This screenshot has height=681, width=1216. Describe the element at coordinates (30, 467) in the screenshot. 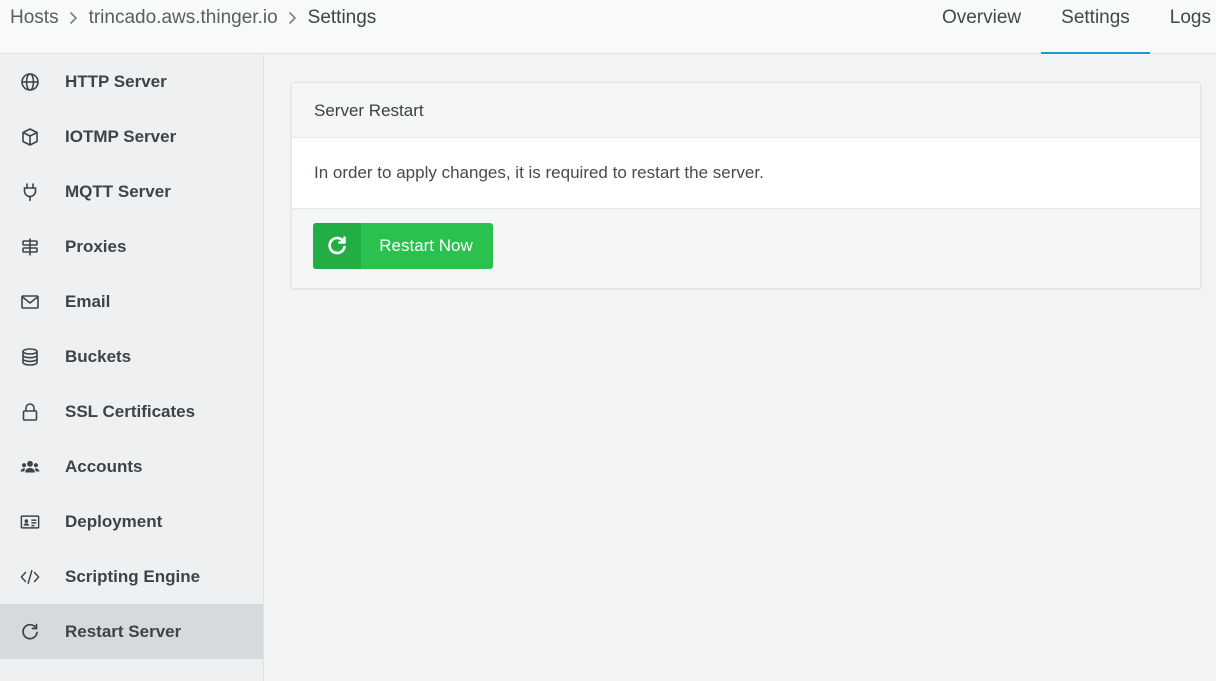

I see `users-icon` at that location.